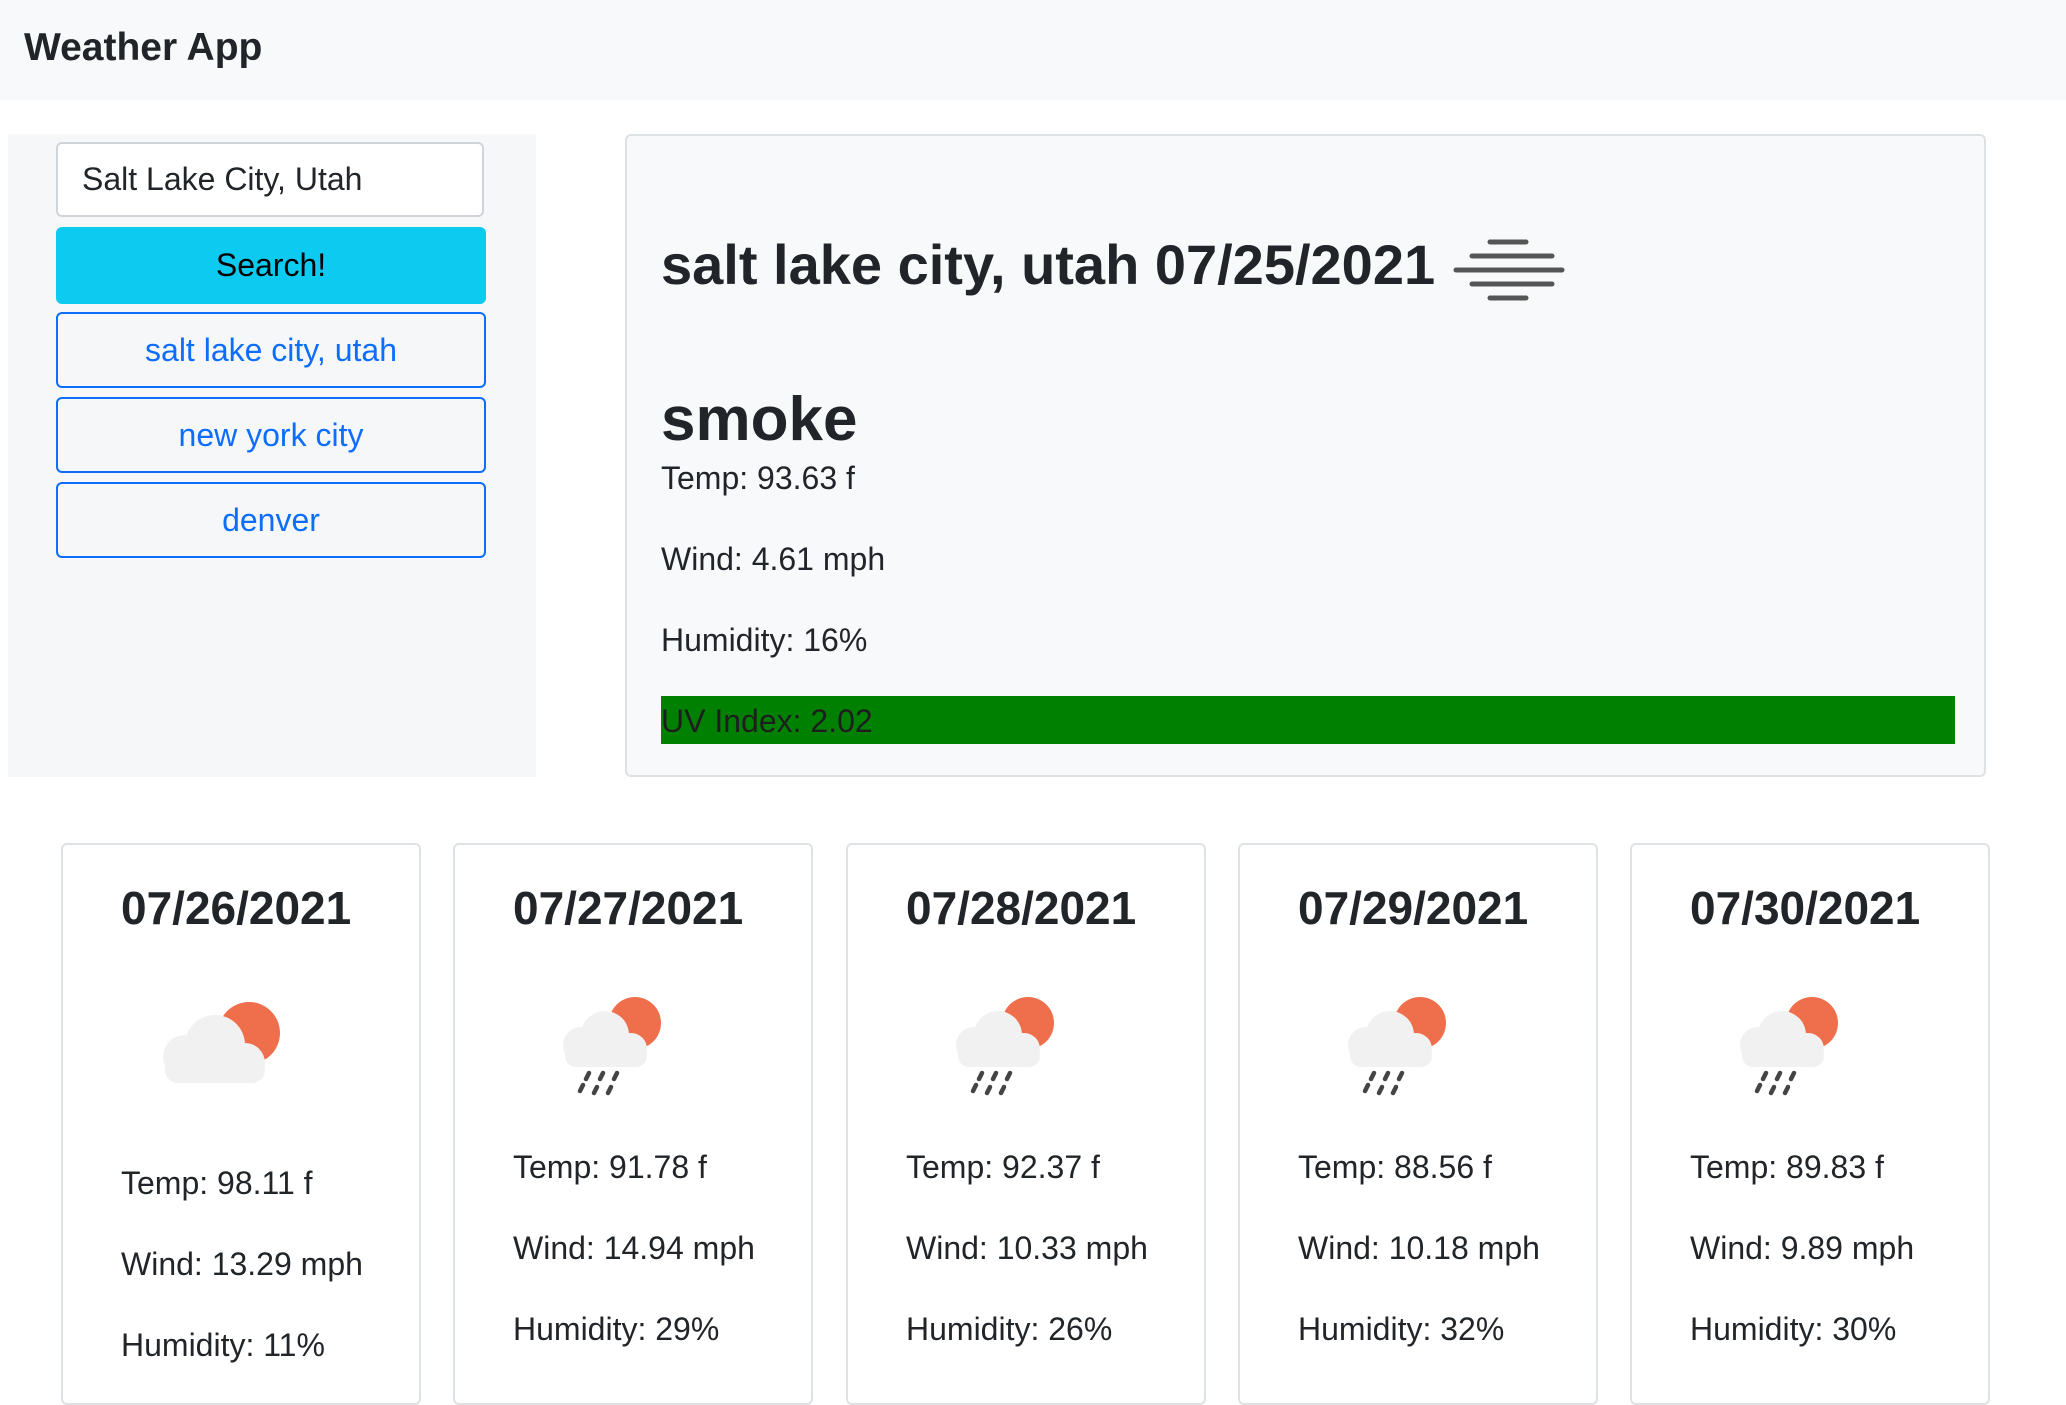 The image size is (2066, 1405). Describe the element at coordinates (634, 1248) in the screenshot. I see `forecast-wind: Wind: 14.94 mph` at that location.